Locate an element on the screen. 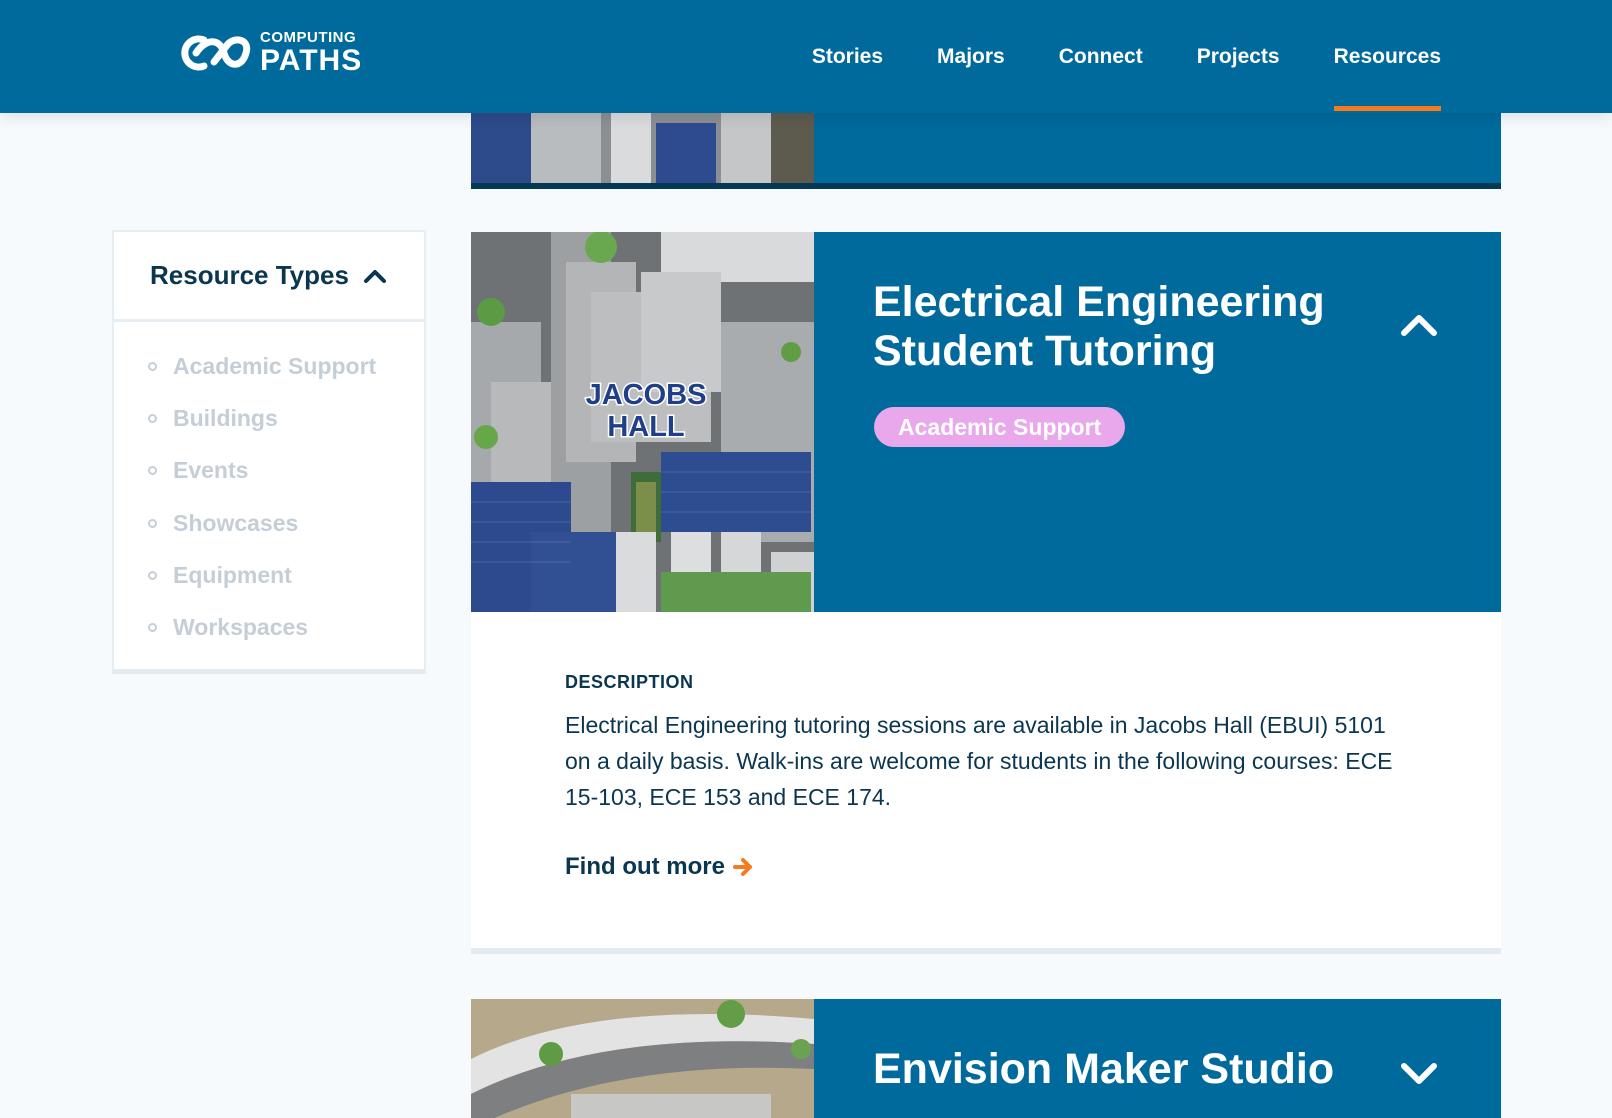 Image resolution: width=1612 pixels, height=1118 pixels. filter-item-equipment: Equipment is located at coordinates (269, 575).